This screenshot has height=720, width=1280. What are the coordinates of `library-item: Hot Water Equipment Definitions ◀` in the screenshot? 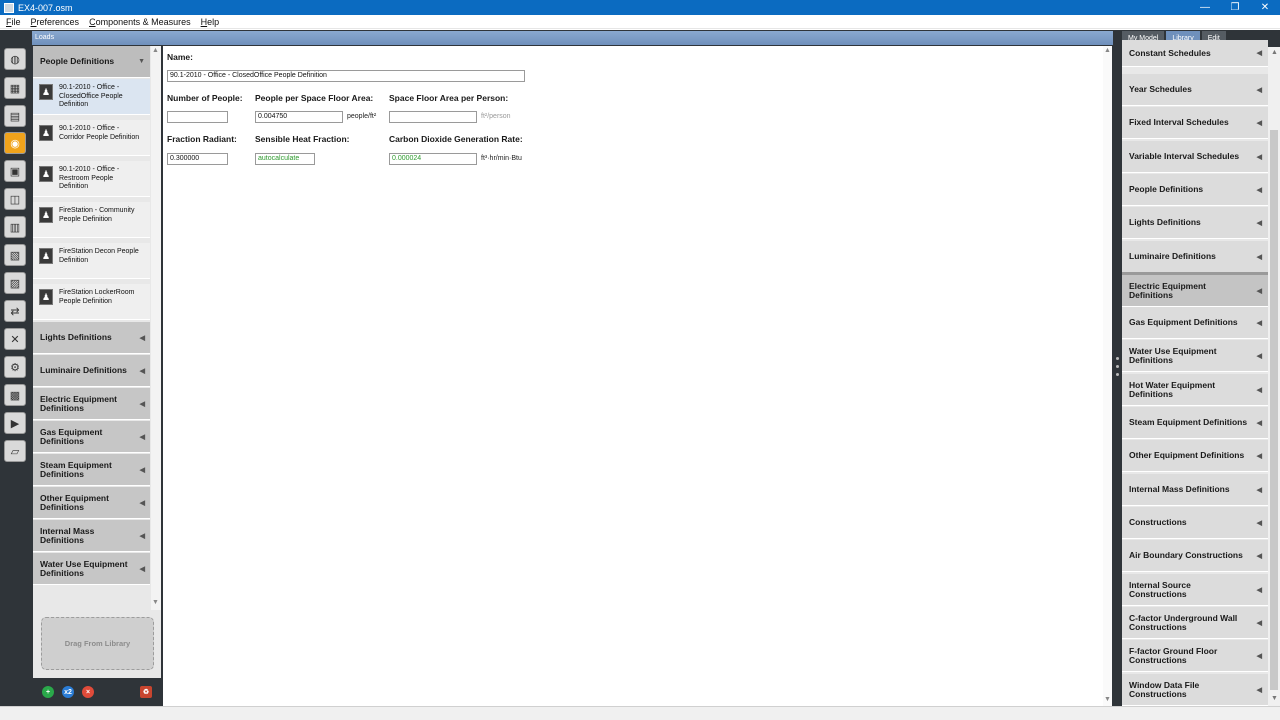 It's located at (1195, 390).